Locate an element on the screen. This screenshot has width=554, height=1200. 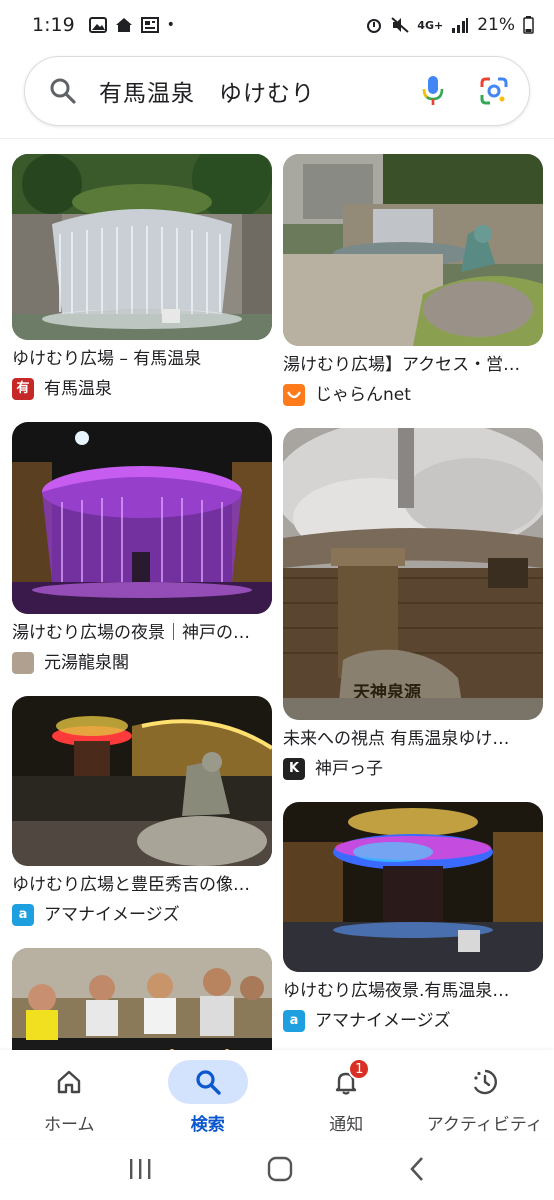
search-bar: 有馬温泉 ゆけむり is located at coordinates (277, 91).